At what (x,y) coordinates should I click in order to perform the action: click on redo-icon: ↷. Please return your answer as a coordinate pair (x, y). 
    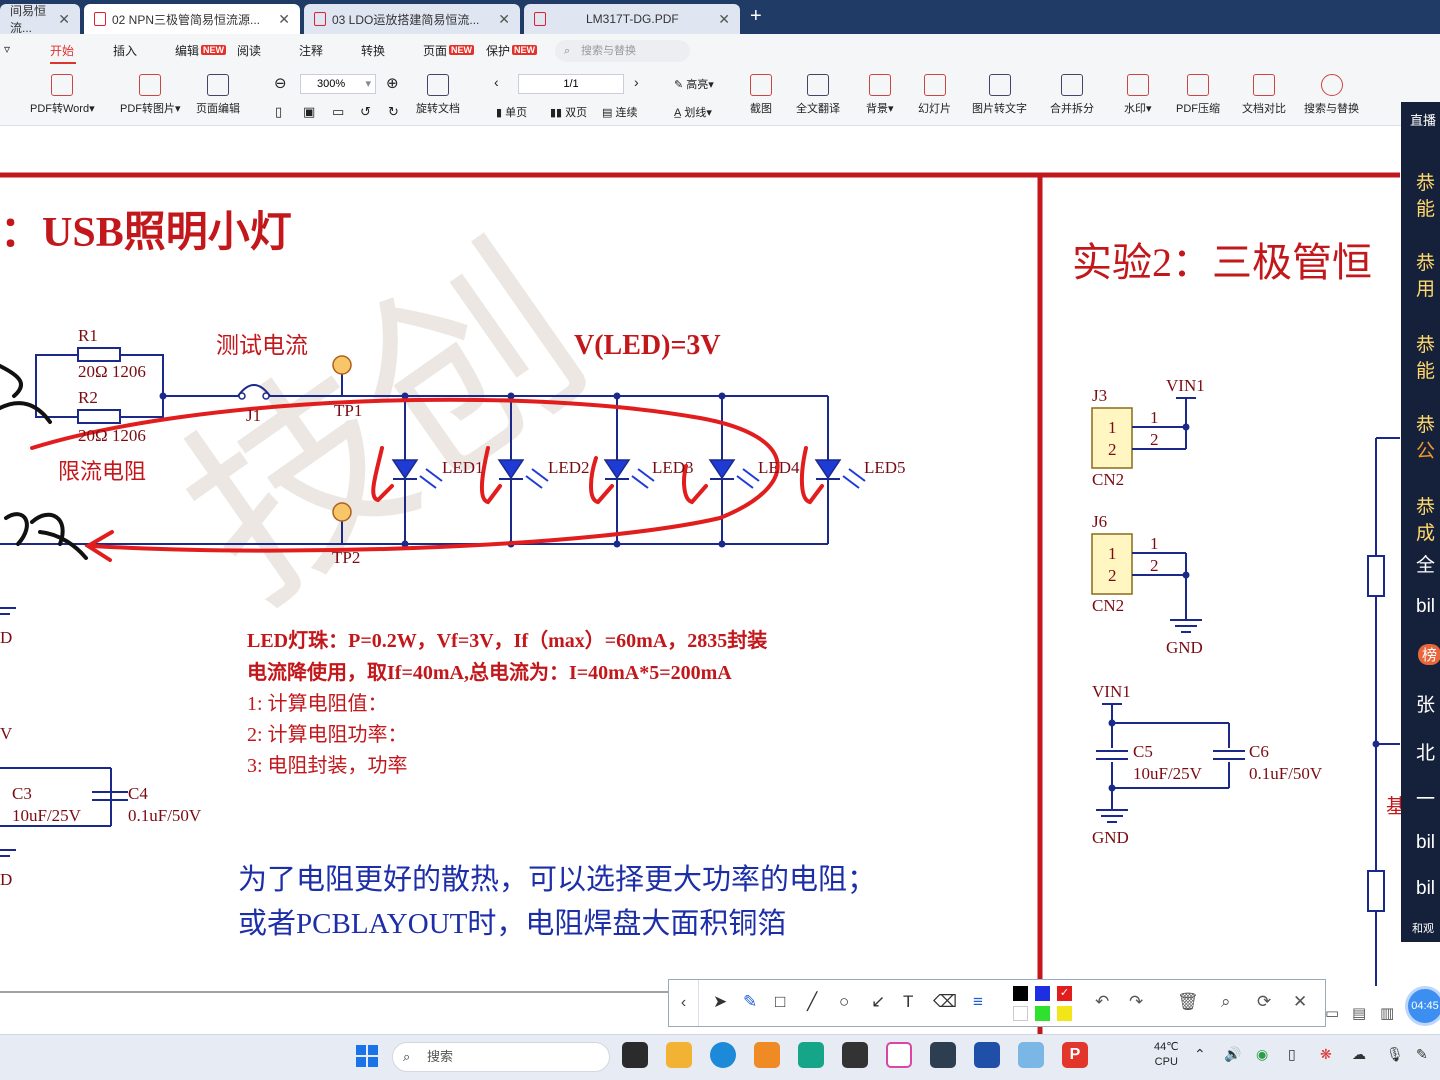
    Looking at the image, I should click on (1136, 1002).